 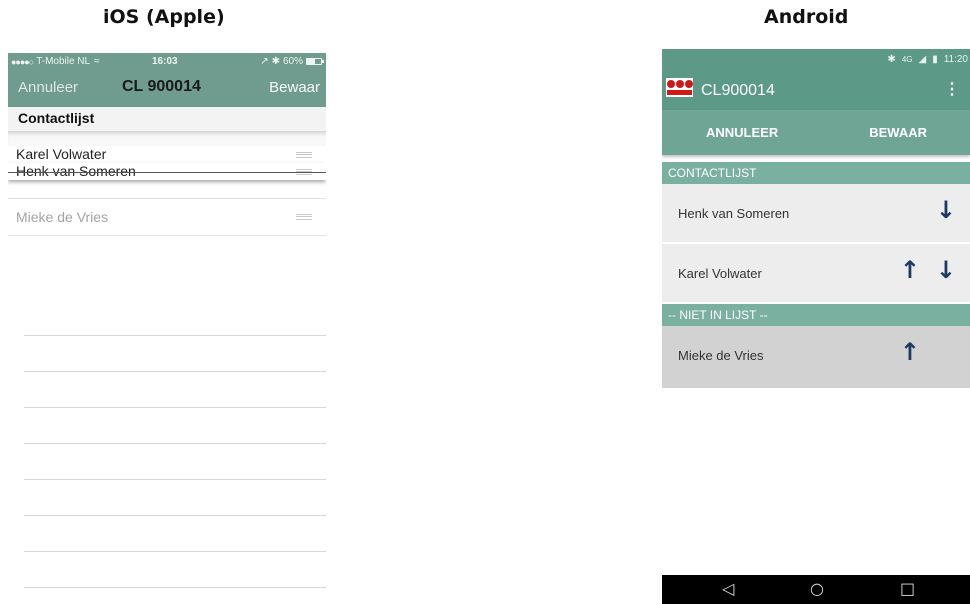 I want to click on wifi-icon: ≈, so click(x=97, y=61).